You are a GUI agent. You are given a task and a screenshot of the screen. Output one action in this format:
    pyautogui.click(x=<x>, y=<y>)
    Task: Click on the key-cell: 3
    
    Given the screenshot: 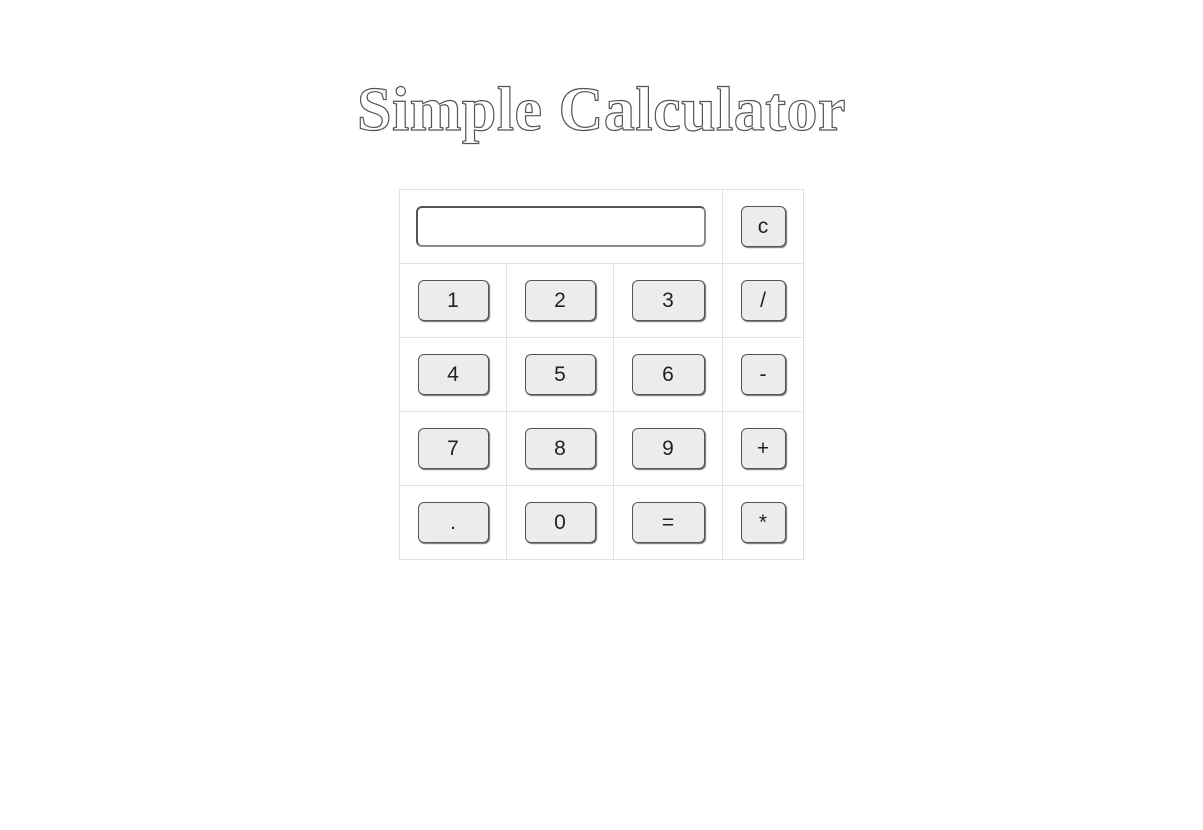 What is the action you would take?
    pyautogui.click(x=668, y=300)
    